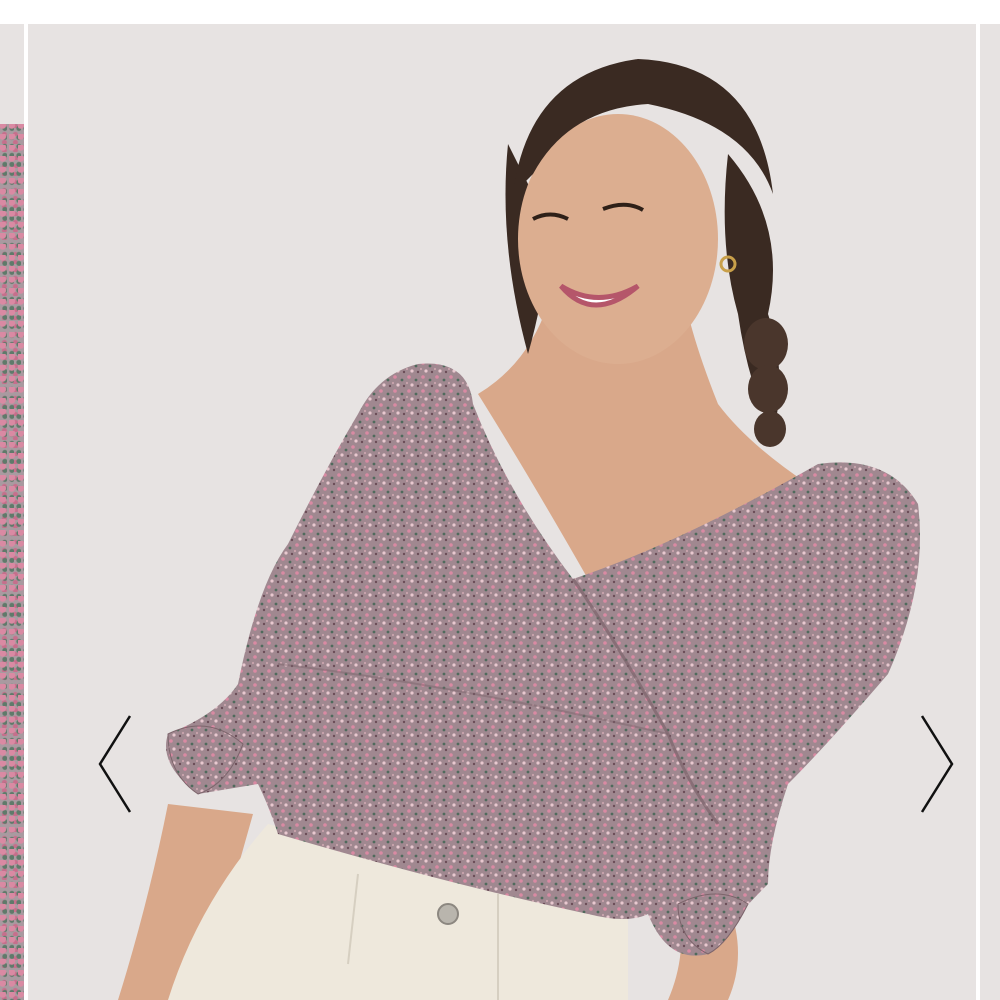 Image resolution: width=1000 pixels, height=1000 pixels. I want to click on next-image-button, so click(937, 764).